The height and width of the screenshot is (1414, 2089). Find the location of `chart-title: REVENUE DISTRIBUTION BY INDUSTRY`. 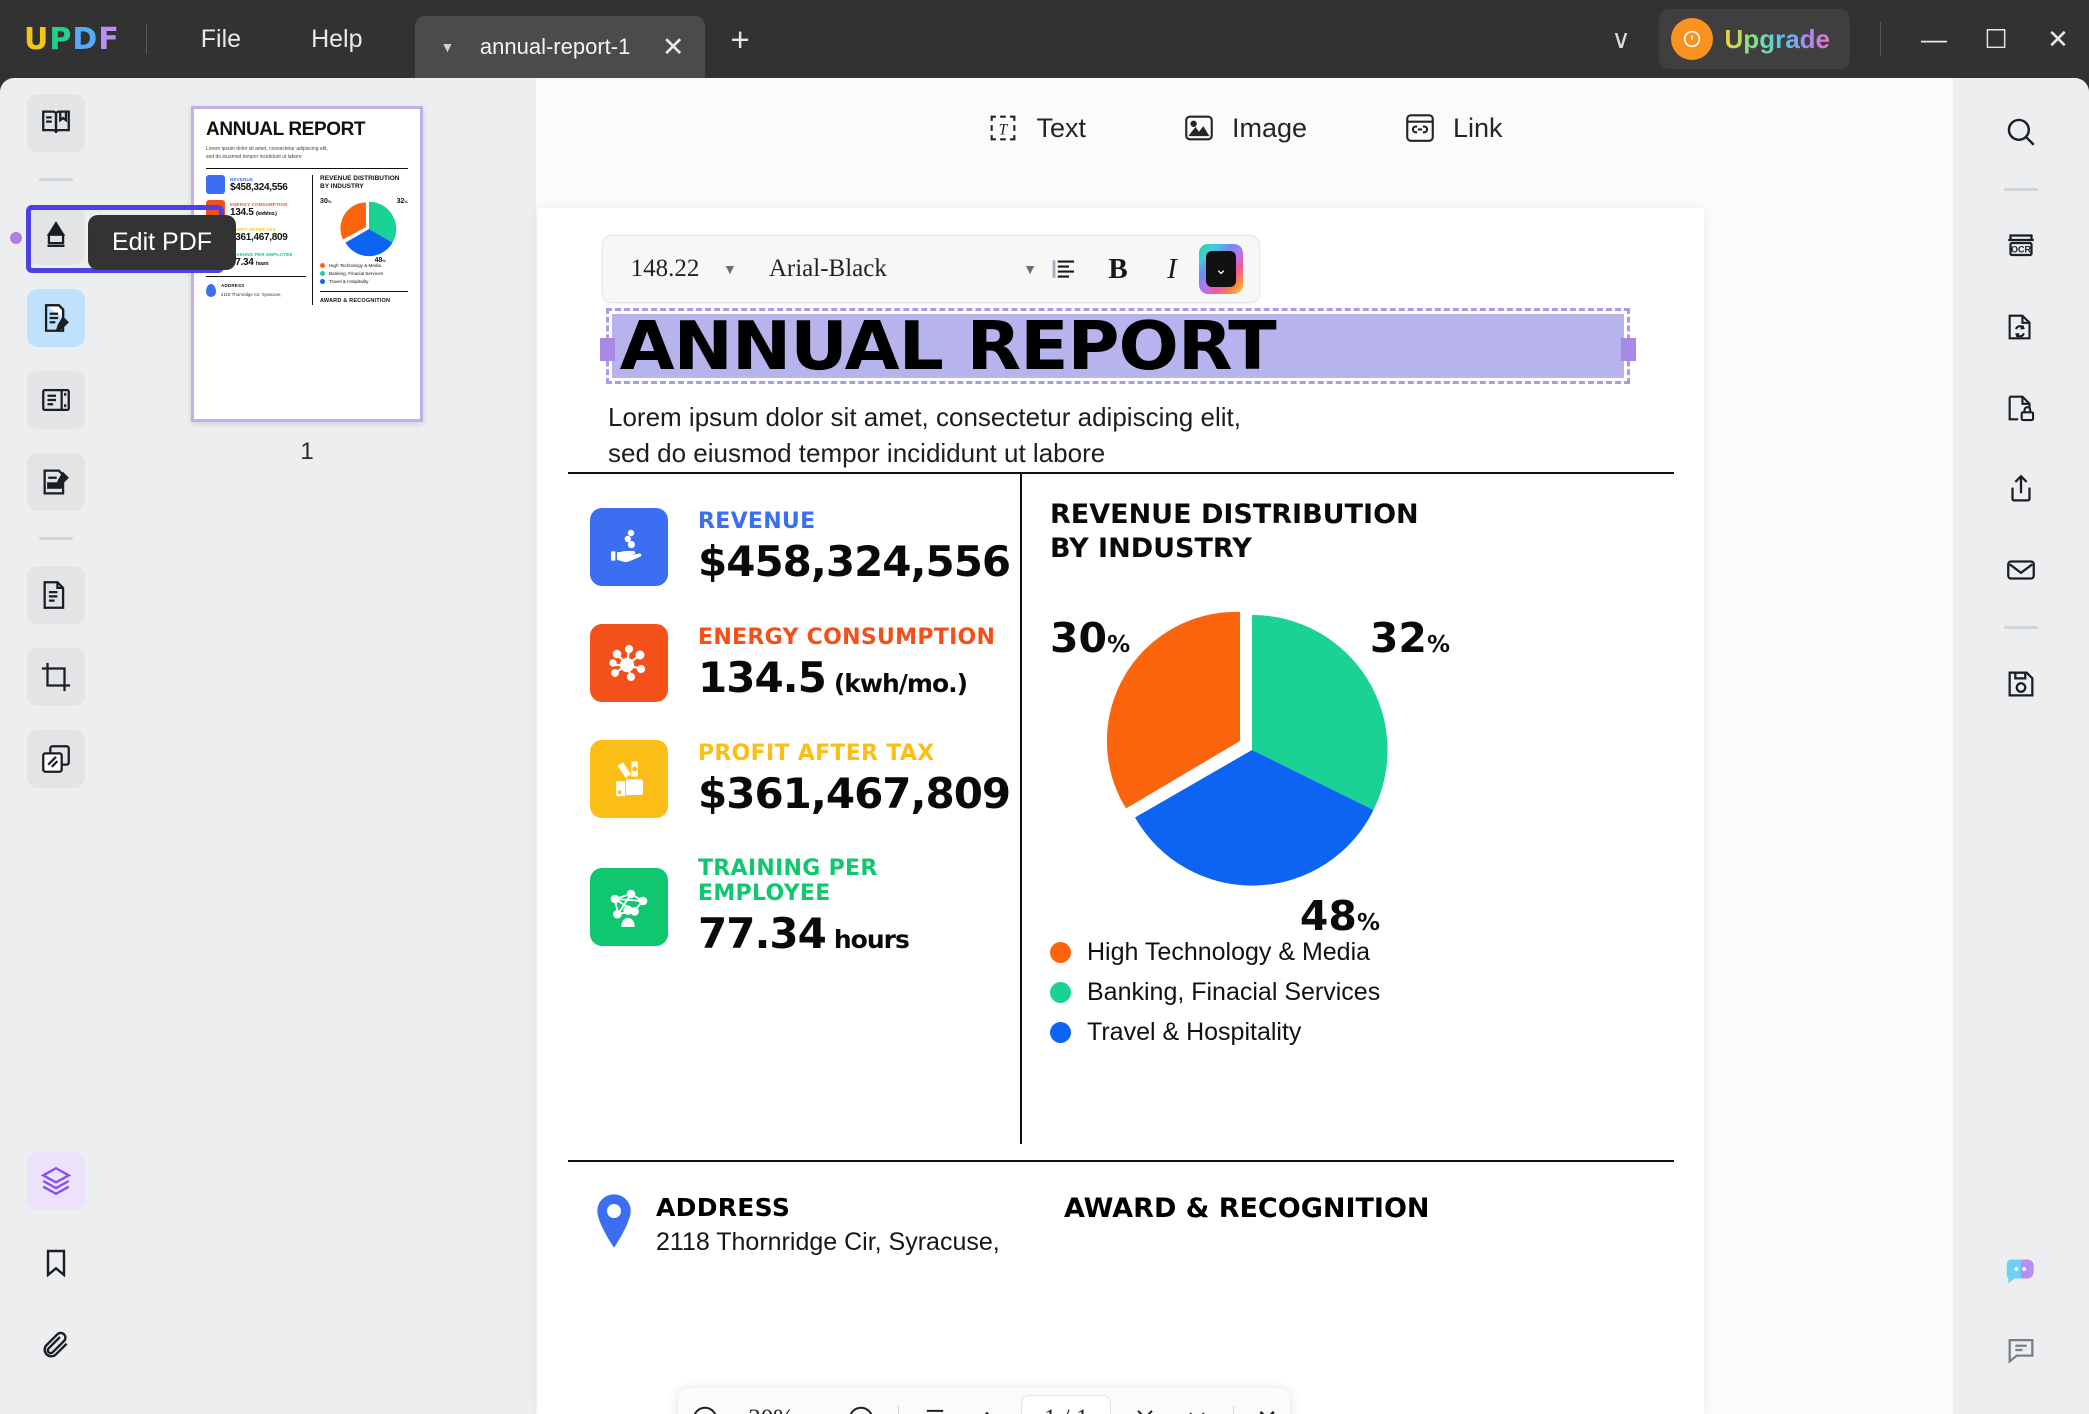

chart-title: REVENUE DISTRIBUTION BY INDUSTRY is located at coordinates (1260, 532).